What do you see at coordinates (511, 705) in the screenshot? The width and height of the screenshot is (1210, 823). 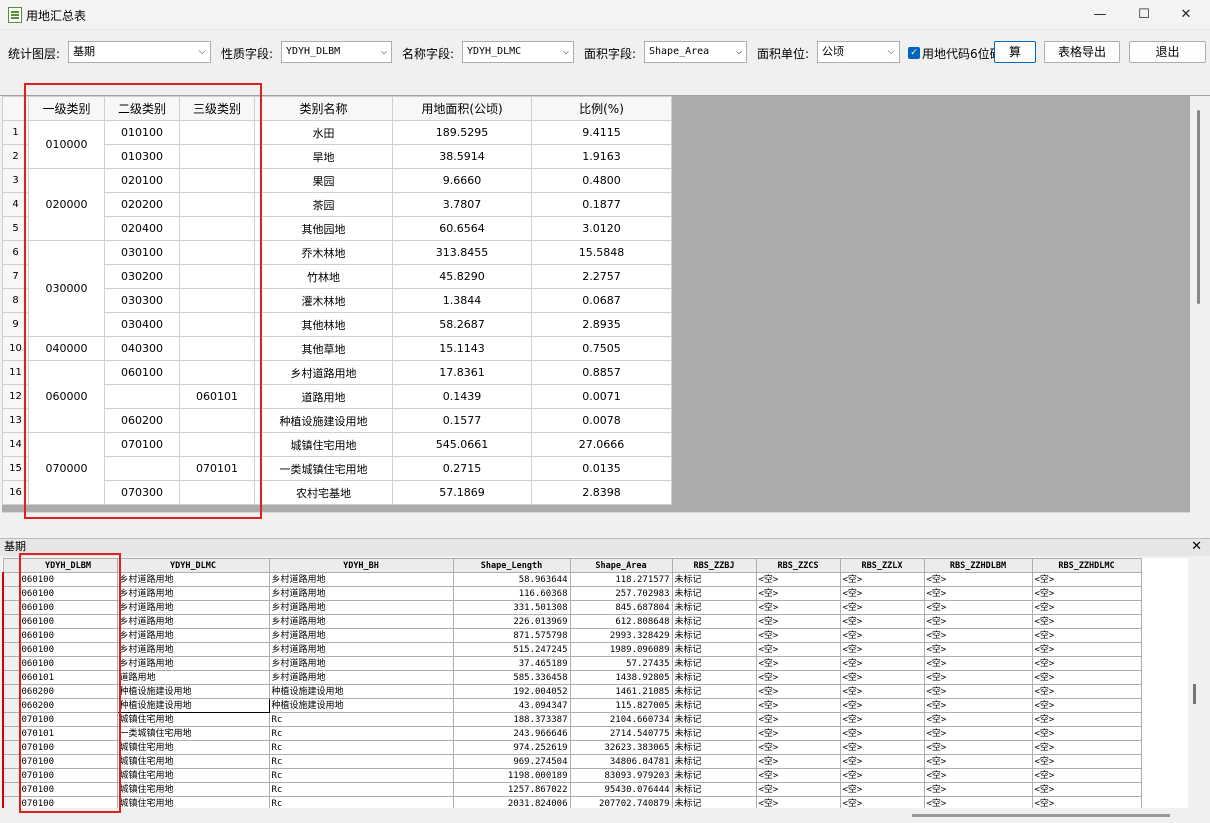 I see `attr-cell: 43.094347` at bounding box center [511, 705].